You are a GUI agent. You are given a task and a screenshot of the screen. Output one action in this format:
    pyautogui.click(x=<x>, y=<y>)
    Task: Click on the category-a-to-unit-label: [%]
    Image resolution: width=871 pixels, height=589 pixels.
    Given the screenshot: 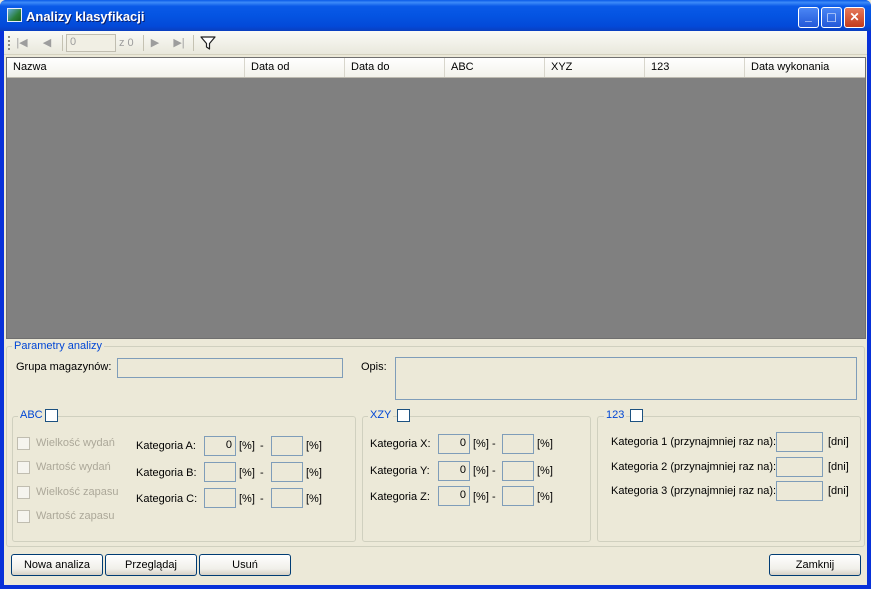 What is the action you would take?
    pyautogui.click(x=314, y=446)
    